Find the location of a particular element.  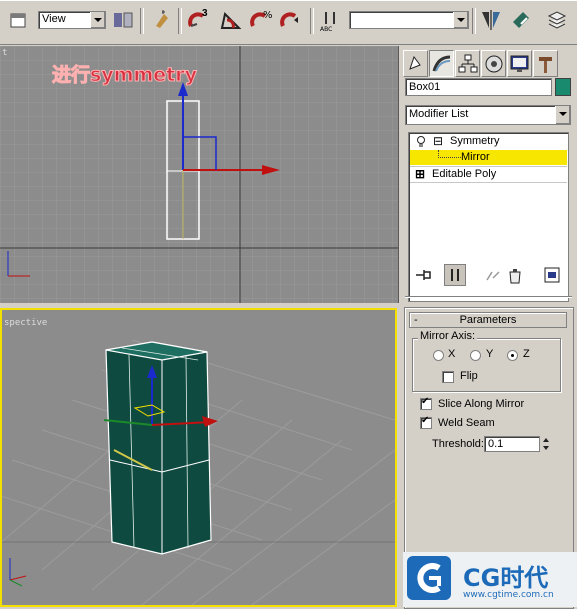

stack-item-label: Symmetry is located at coordinates (475, 141).